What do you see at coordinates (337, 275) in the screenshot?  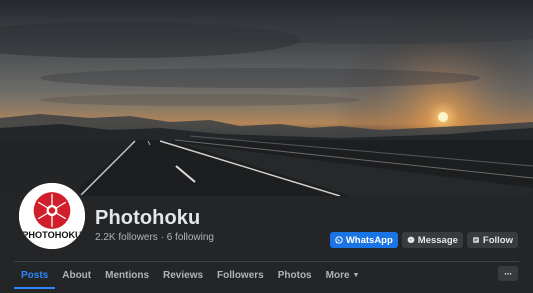 I see `tab-label: More` at bounding box center [337, 275].